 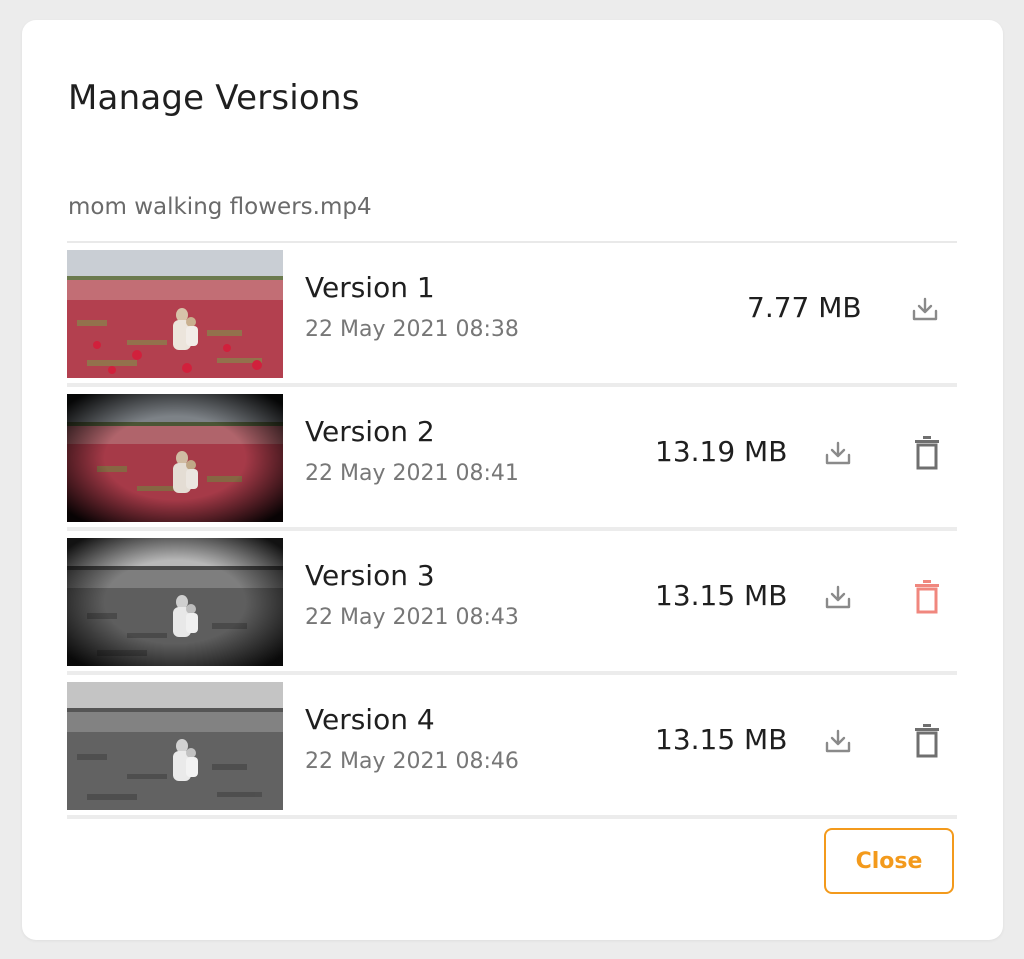 I want to click on dialog-title: Manage Versions, so click(x=214, y=98).